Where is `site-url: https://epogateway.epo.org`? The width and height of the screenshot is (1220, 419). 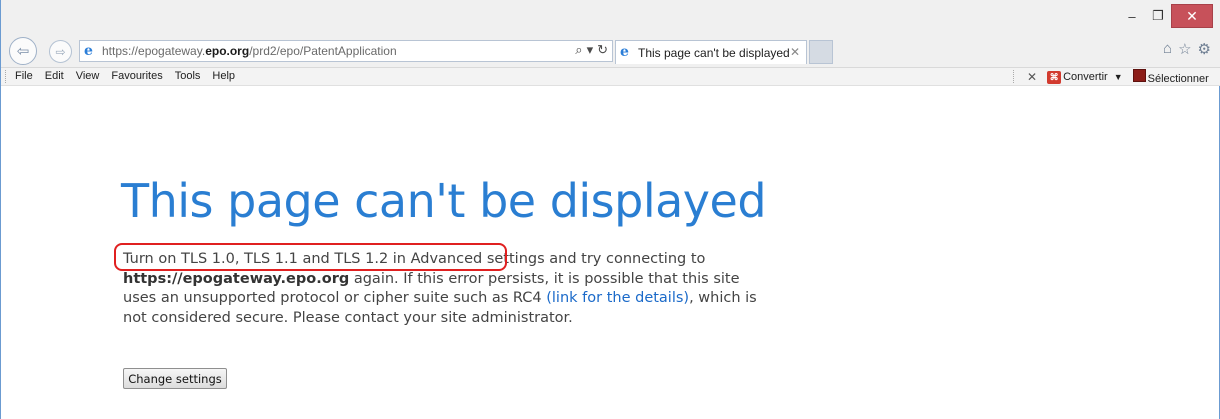 site-url: https://epogateway.epo.org is located at coordinates (236, 278).